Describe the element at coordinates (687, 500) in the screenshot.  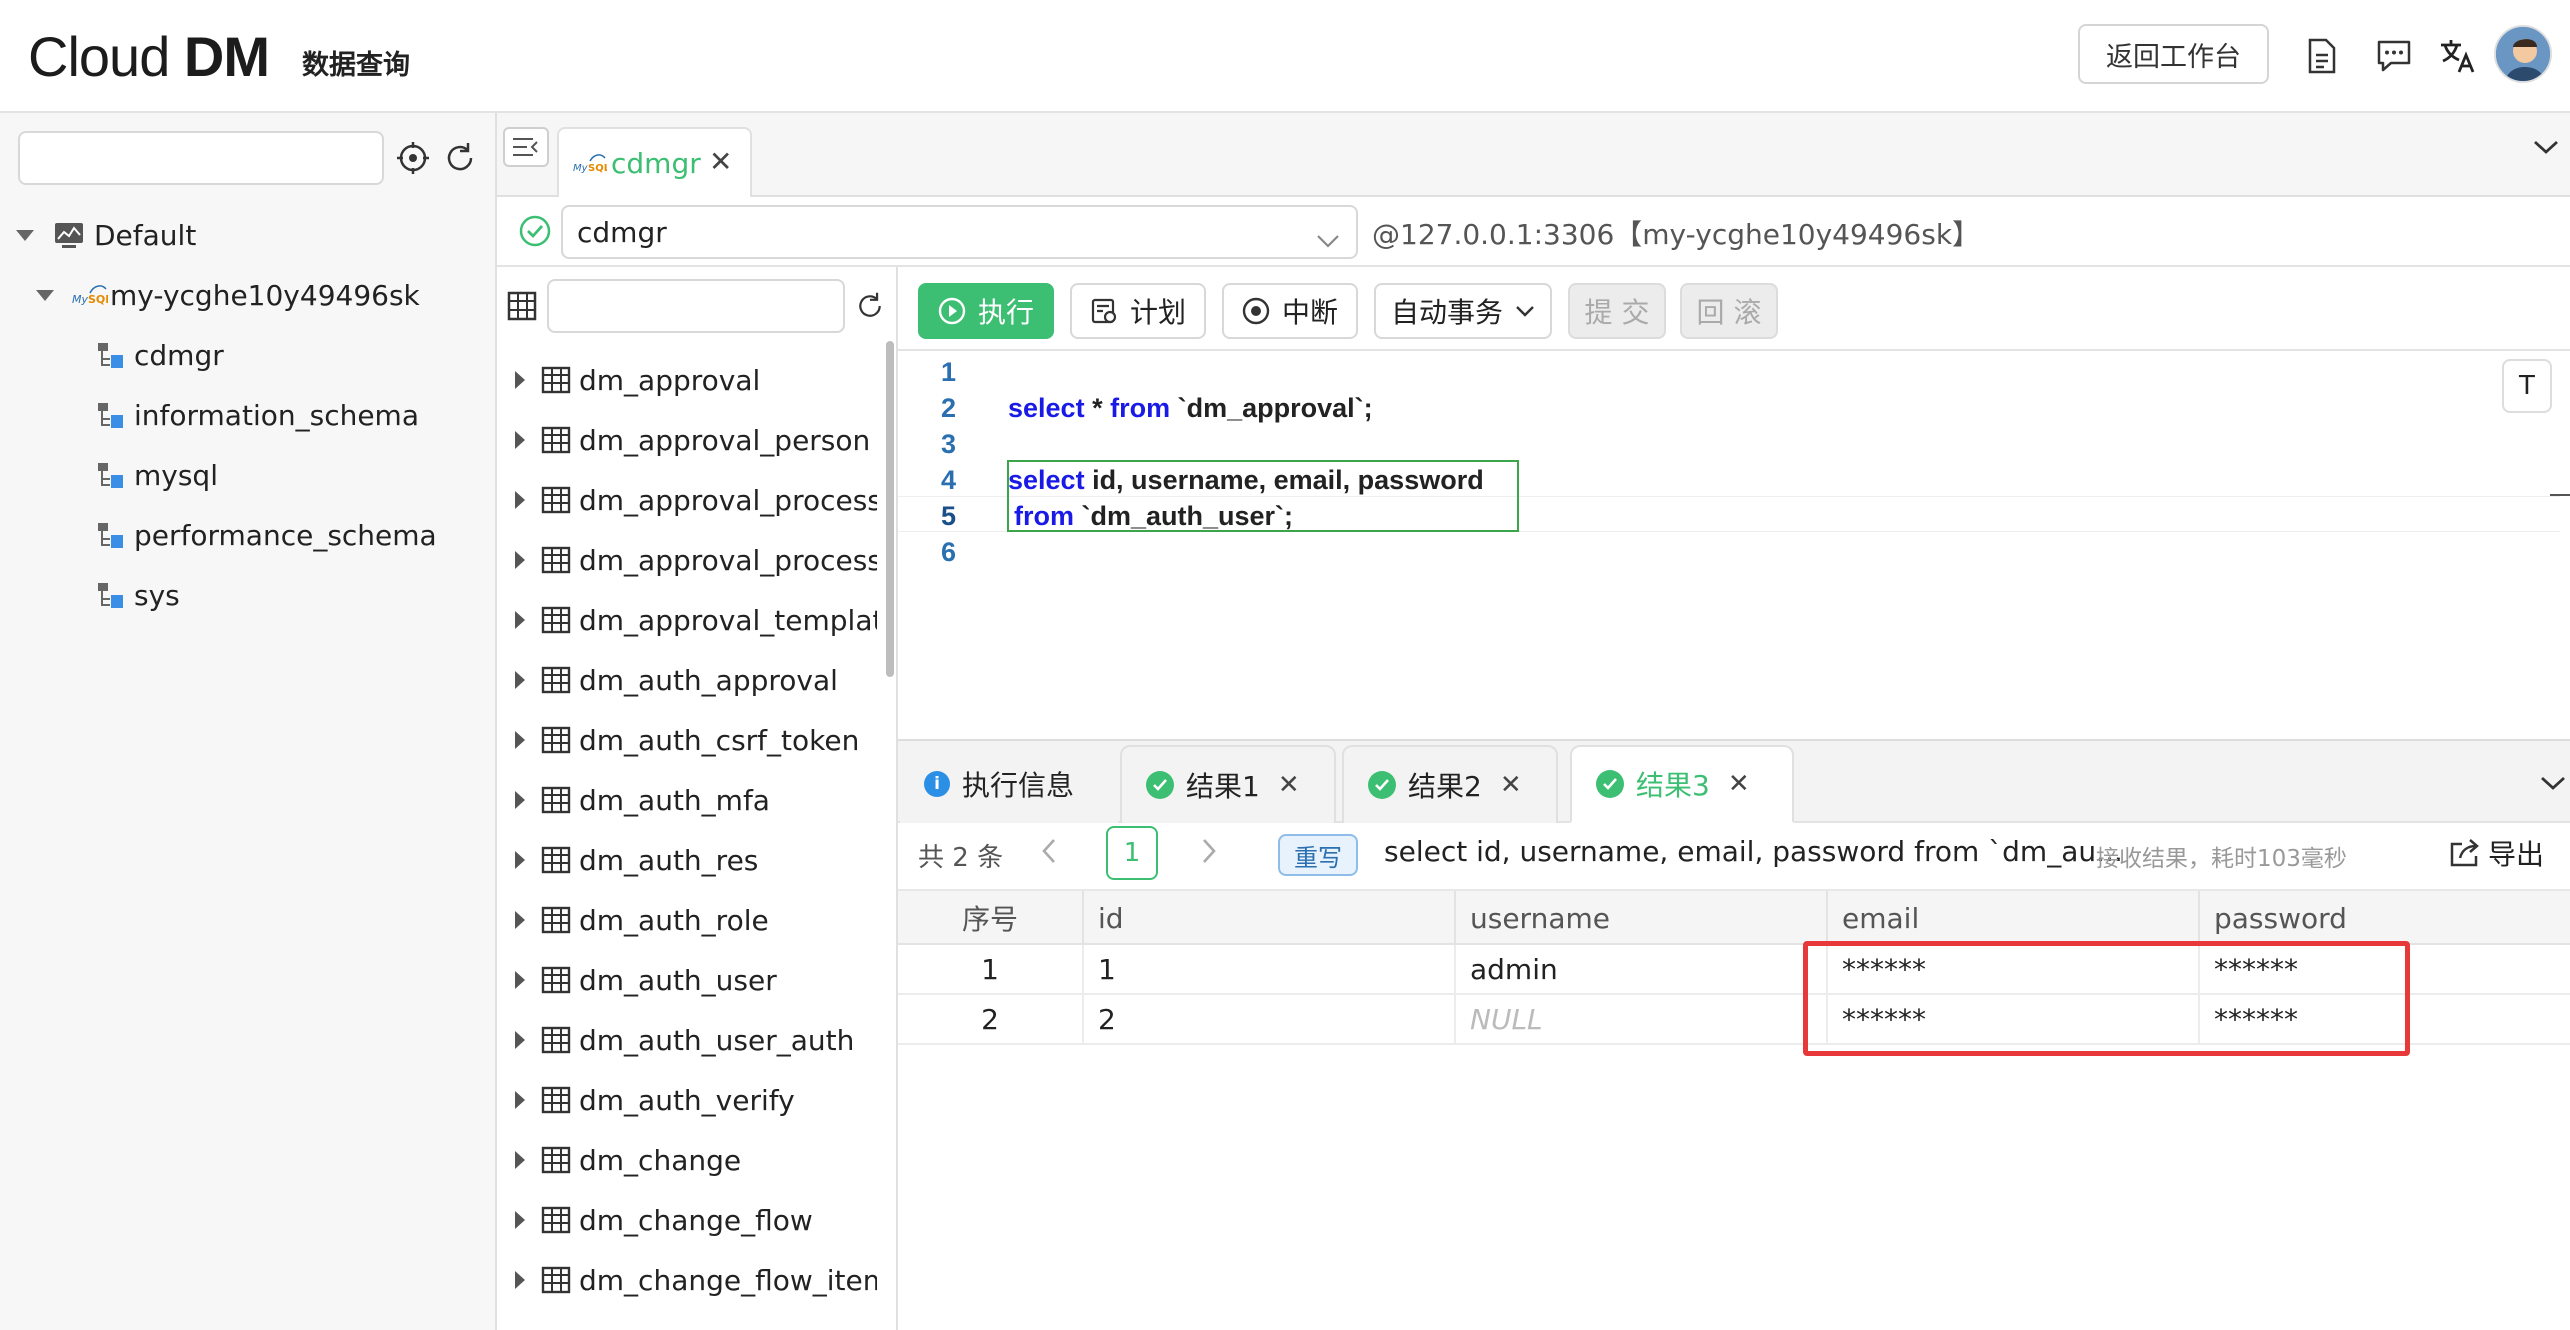
I see `table-list-item: dm_approval_process` at that location.